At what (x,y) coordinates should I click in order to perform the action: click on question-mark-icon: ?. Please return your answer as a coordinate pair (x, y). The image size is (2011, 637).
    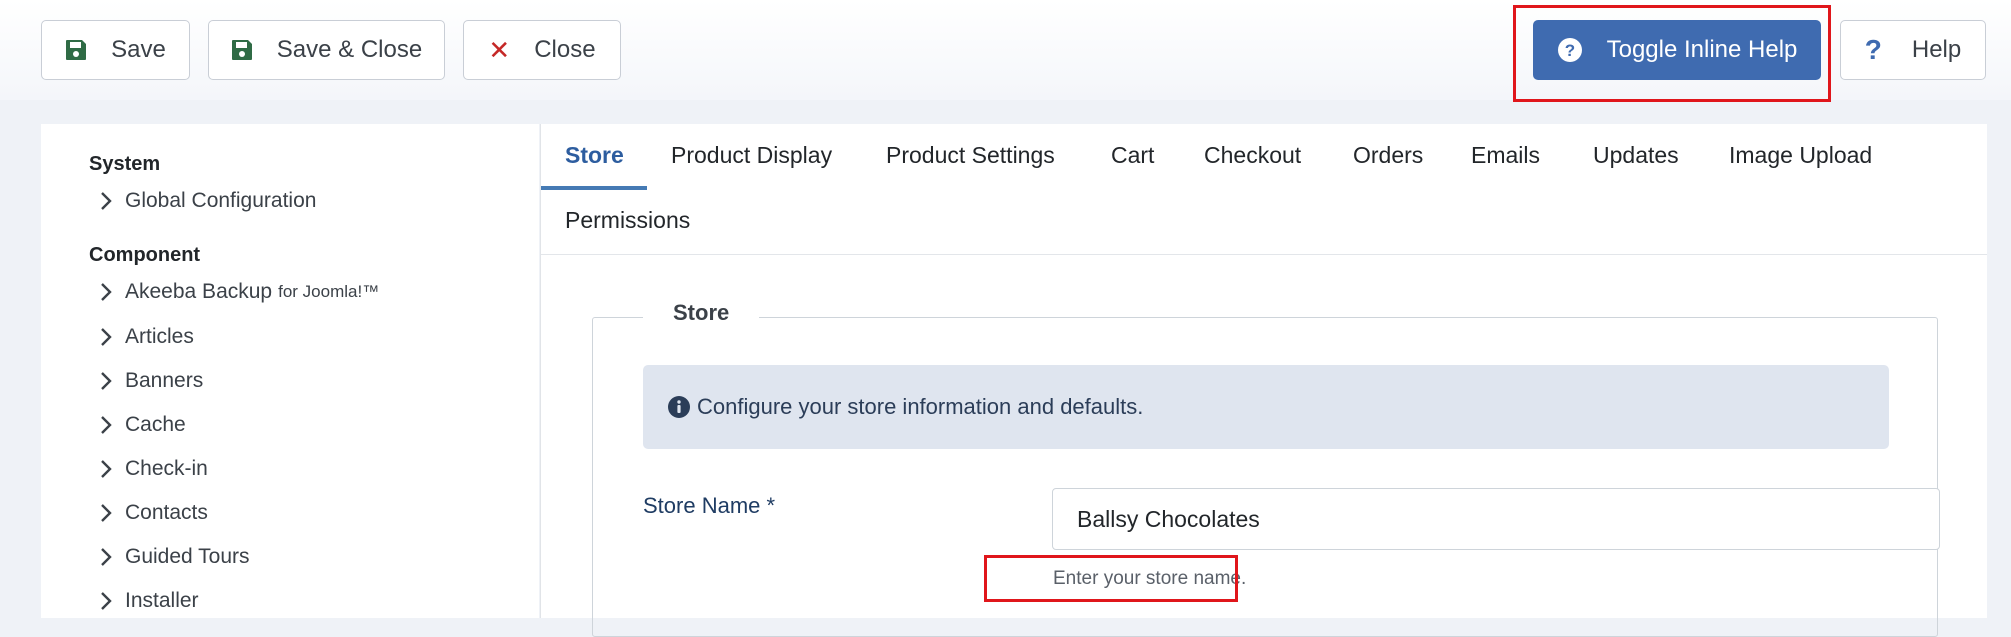
    Looking at the image, I should click on (1873, 49).